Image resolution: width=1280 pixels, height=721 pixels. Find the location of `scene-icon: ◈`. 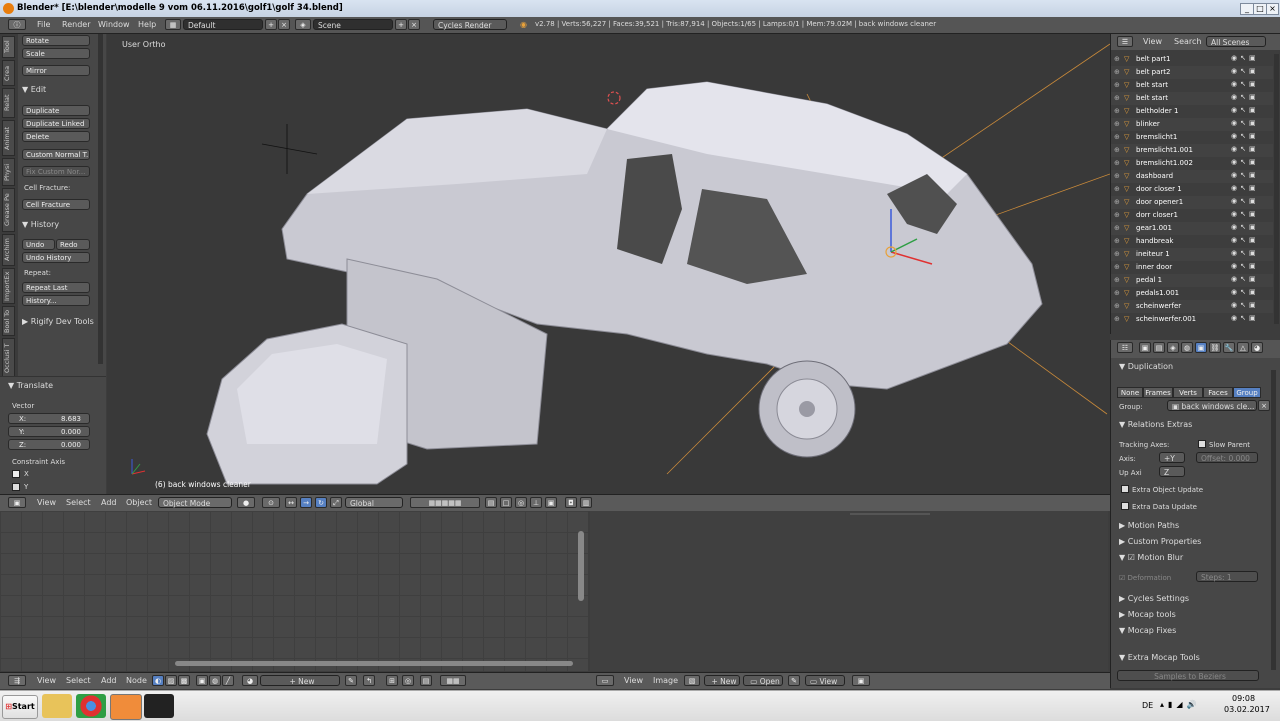

scene-icon: ◈ is located at coordinates (303, 24).